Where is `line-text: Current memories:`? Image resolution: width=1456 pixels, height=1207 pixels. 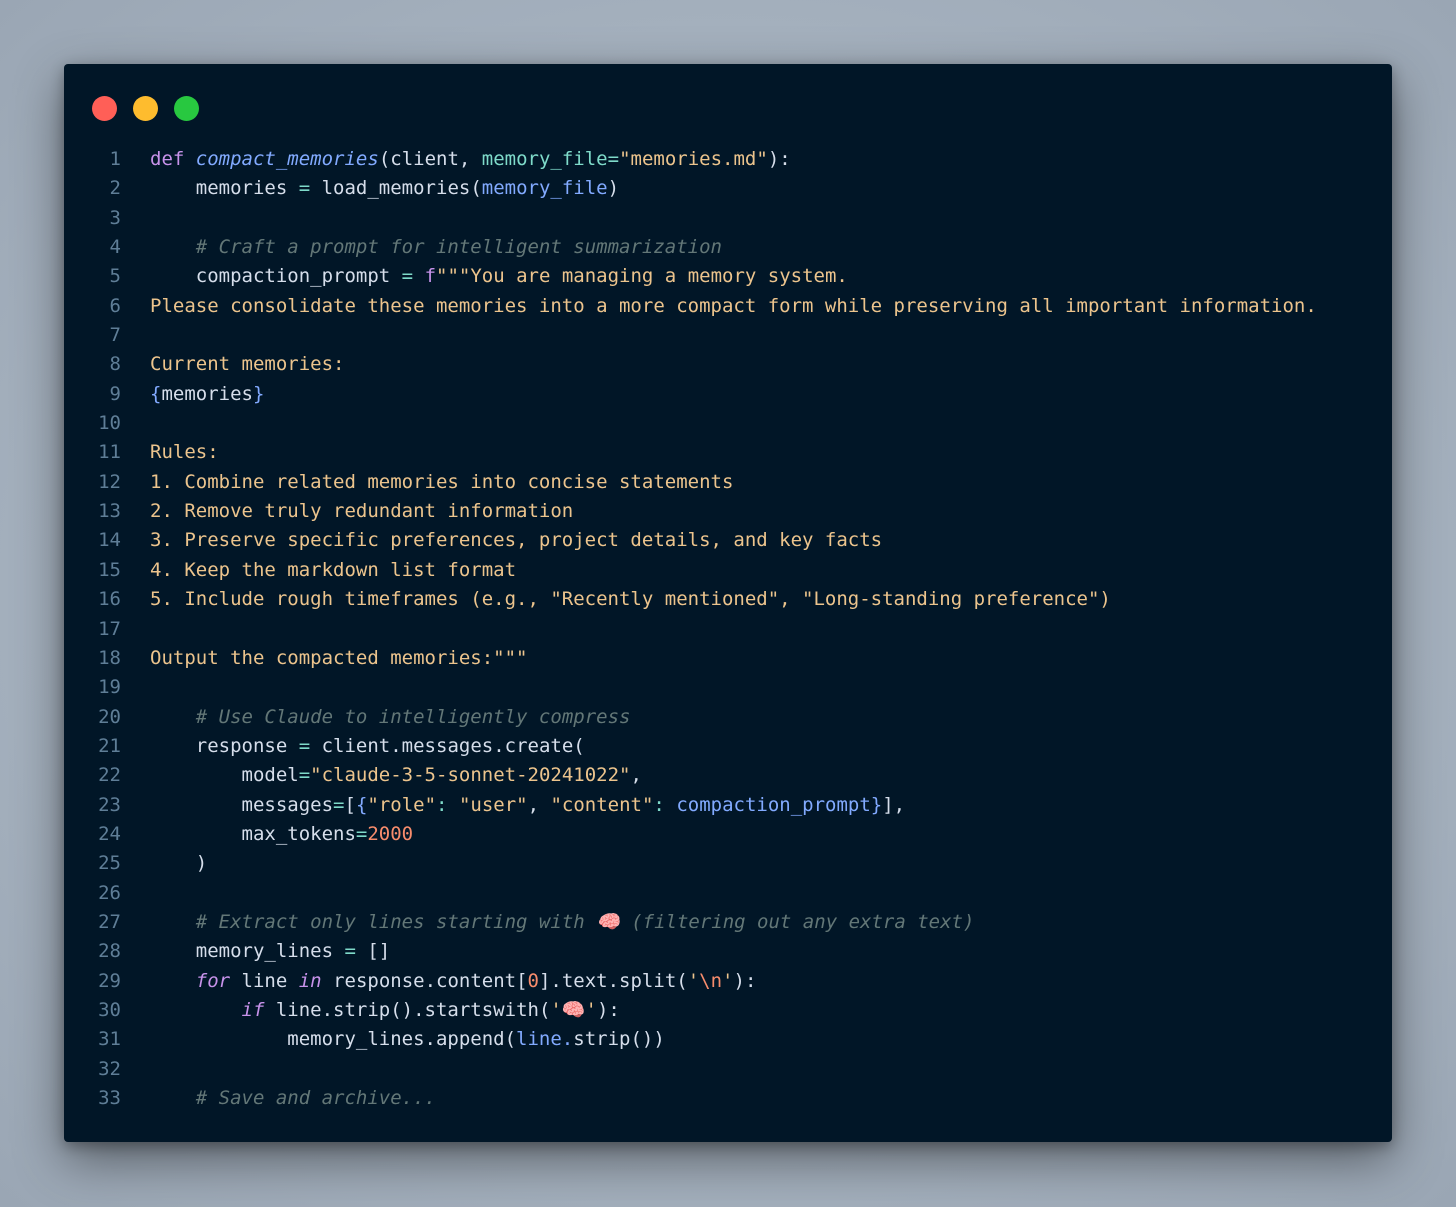 line-text: Current memories: is located at coordinates (247, 364).